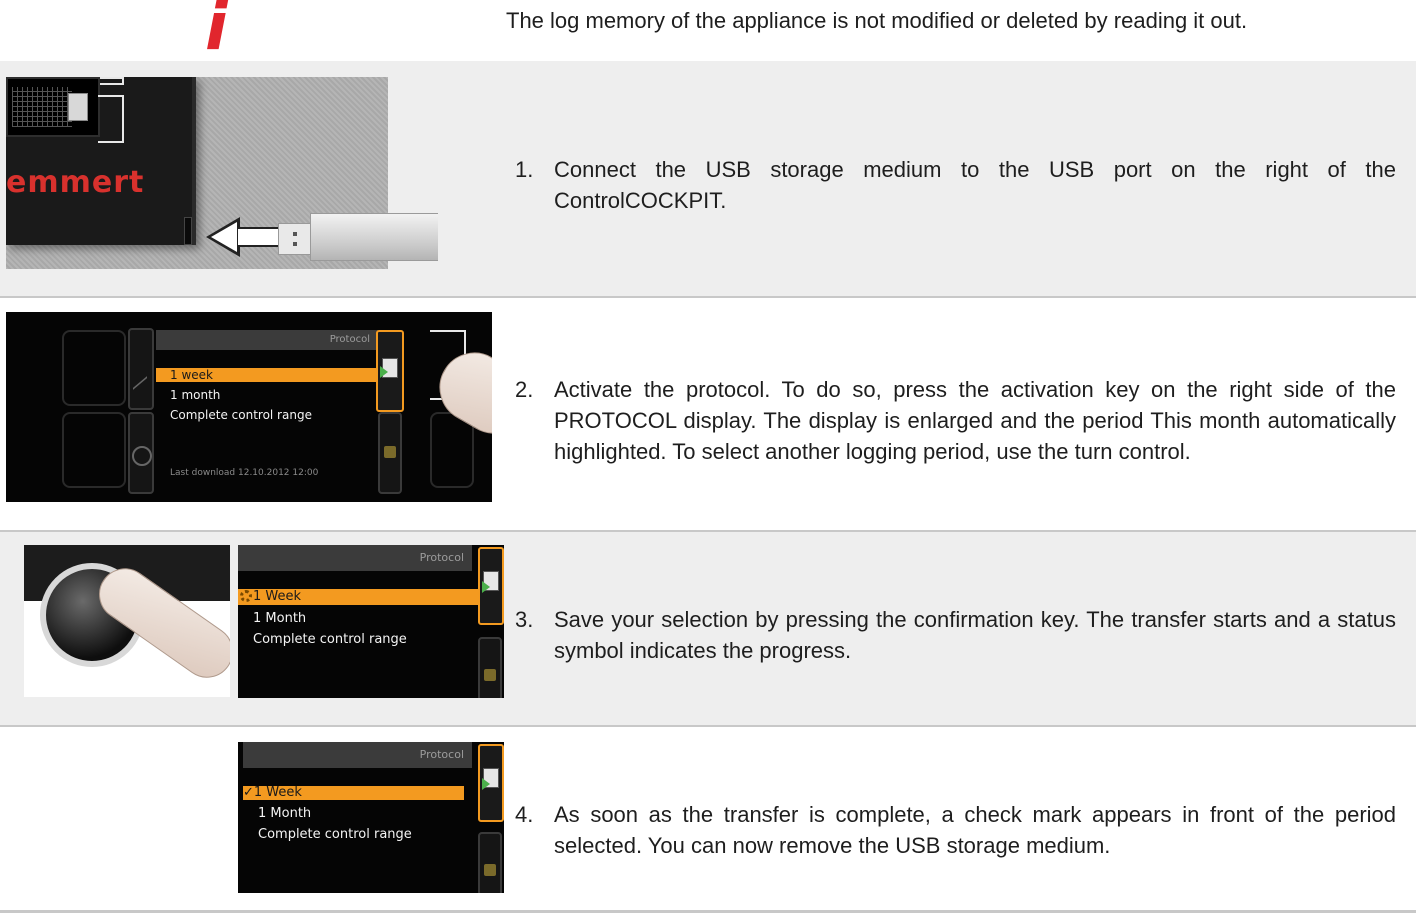  What do you see at coordinates (277, 792) in the screenshot?
I see `option-label: 1 Week` at bounding box center [277, 792].